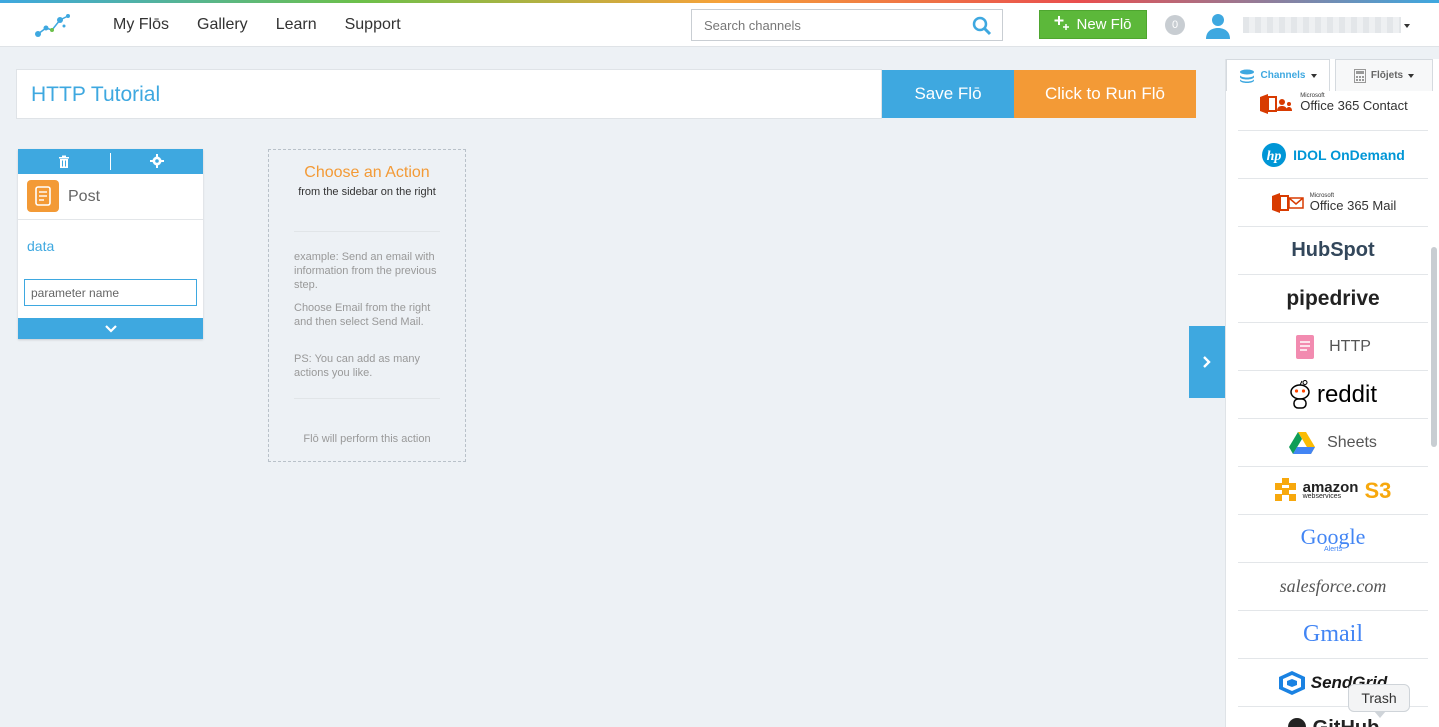  I want to click on save-flo-button: Save Flō, so click(948, 94).